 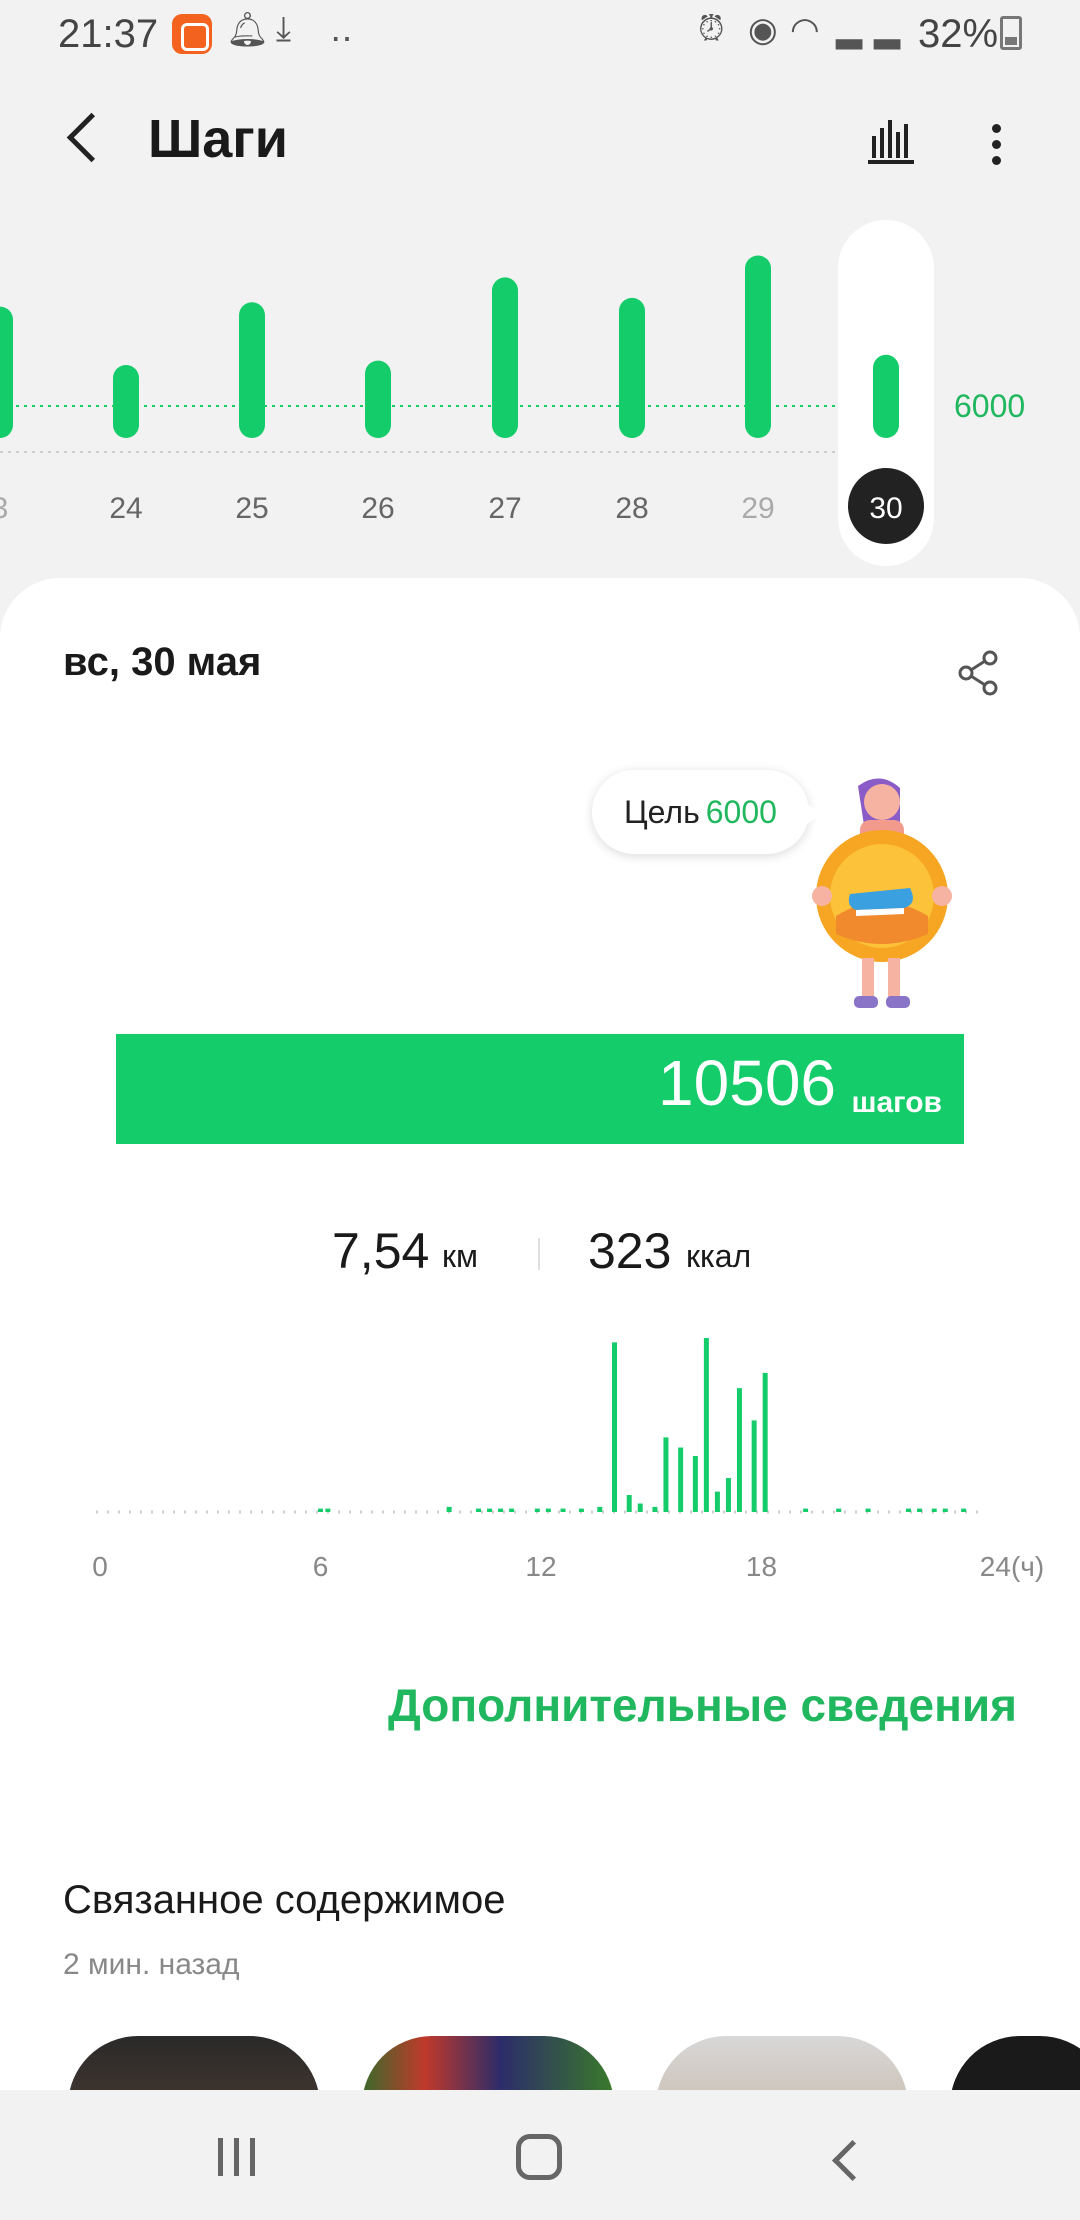 I want to click on home-icon, so click(x=539, y=2157).